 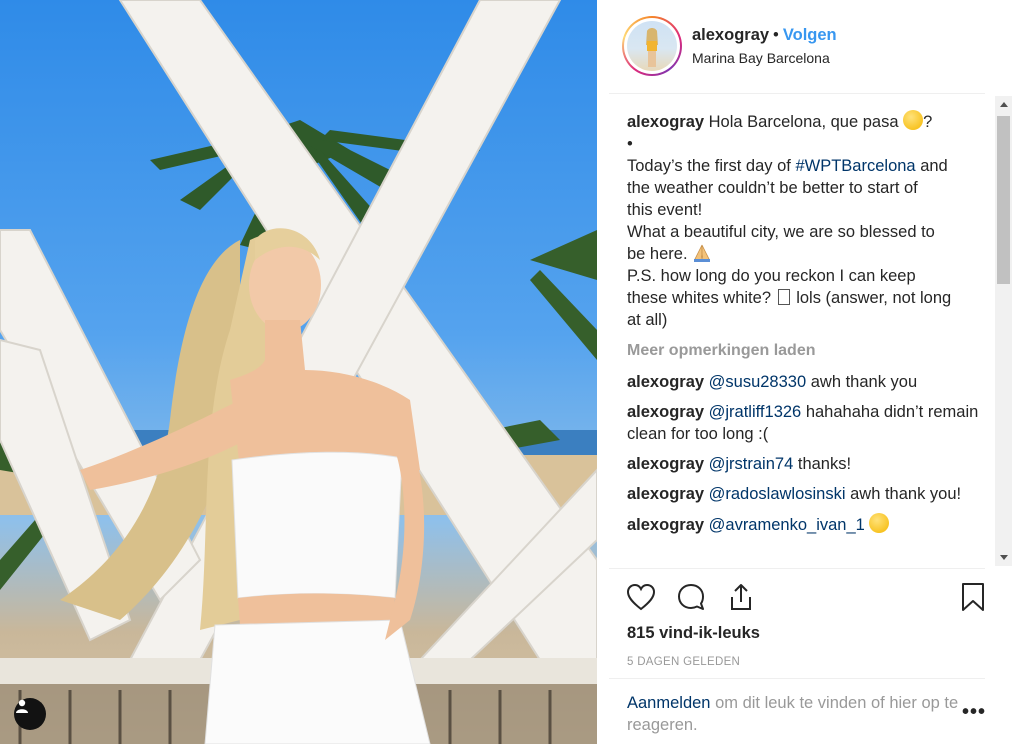 What do you see at coordinates (906, 494) in the screenshot?
I see `comment-text: awh thank you!` at bounding box center [906, 494].